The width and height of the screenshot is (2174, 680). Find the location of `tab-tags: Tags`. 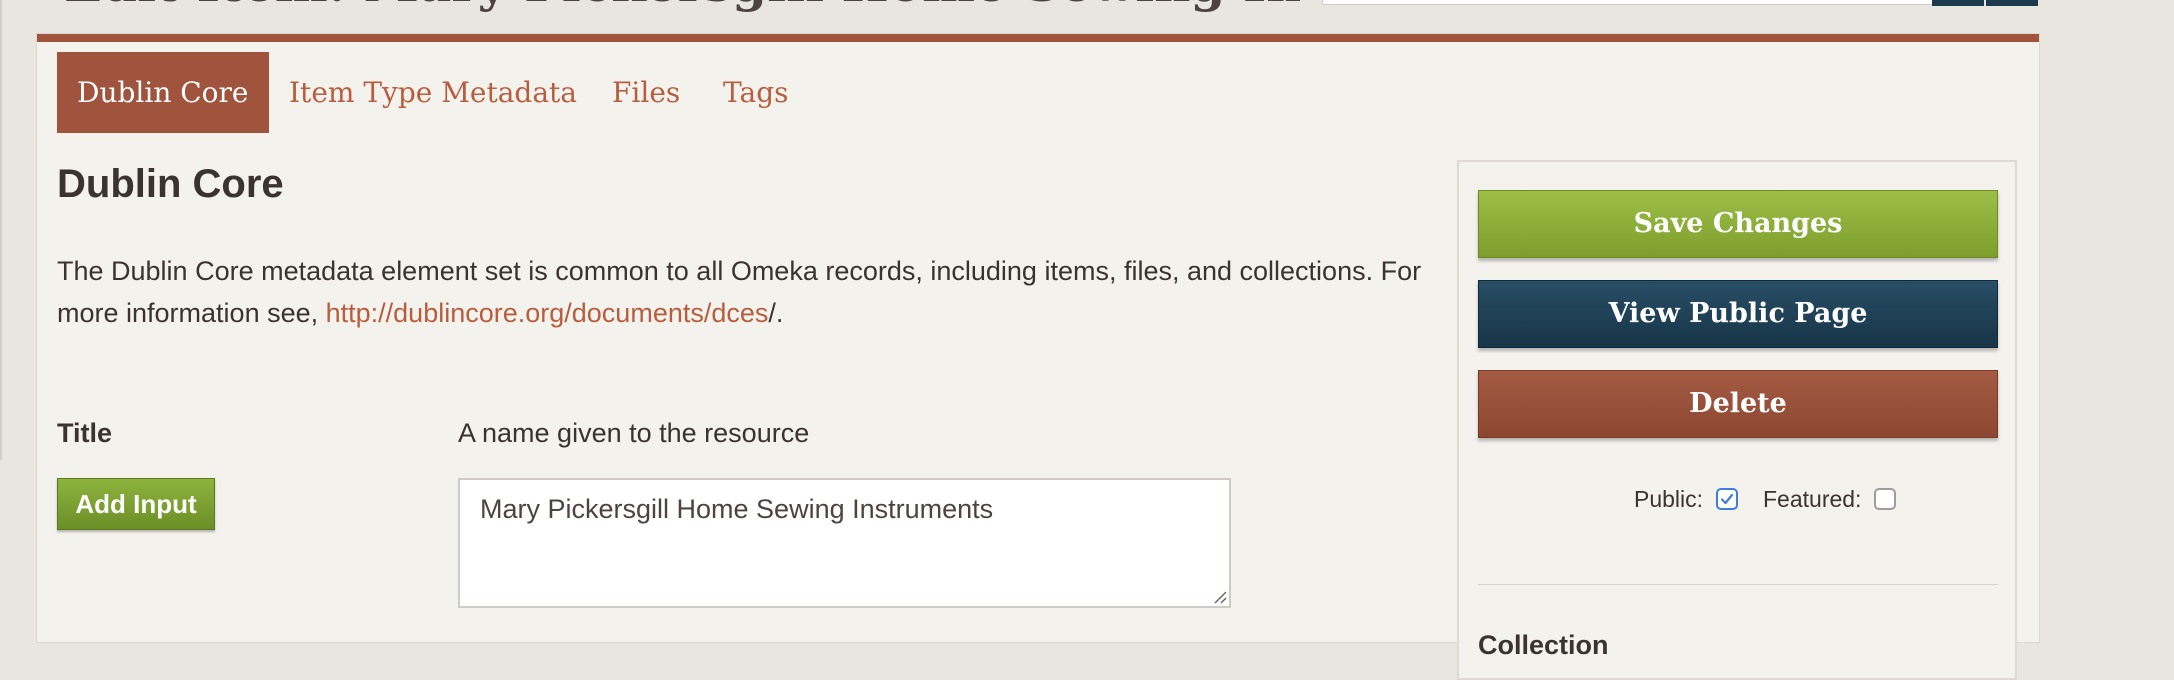

tab-tags: Tags is located at coordinates (756, 92).